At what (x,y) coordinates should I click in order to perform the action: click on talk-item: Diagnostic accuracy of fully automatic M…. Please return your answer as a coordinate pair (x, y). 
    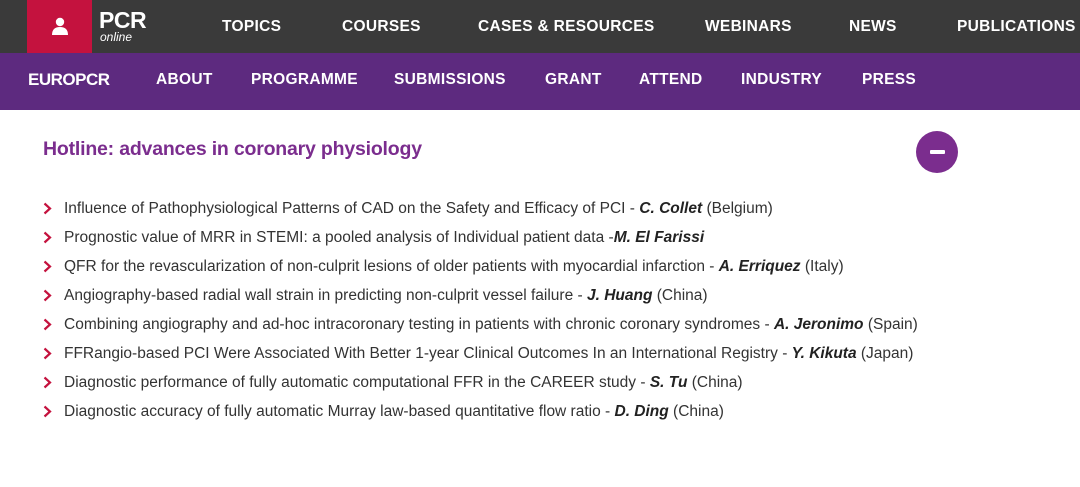
    Looking at the image, I should click on (503, 411).